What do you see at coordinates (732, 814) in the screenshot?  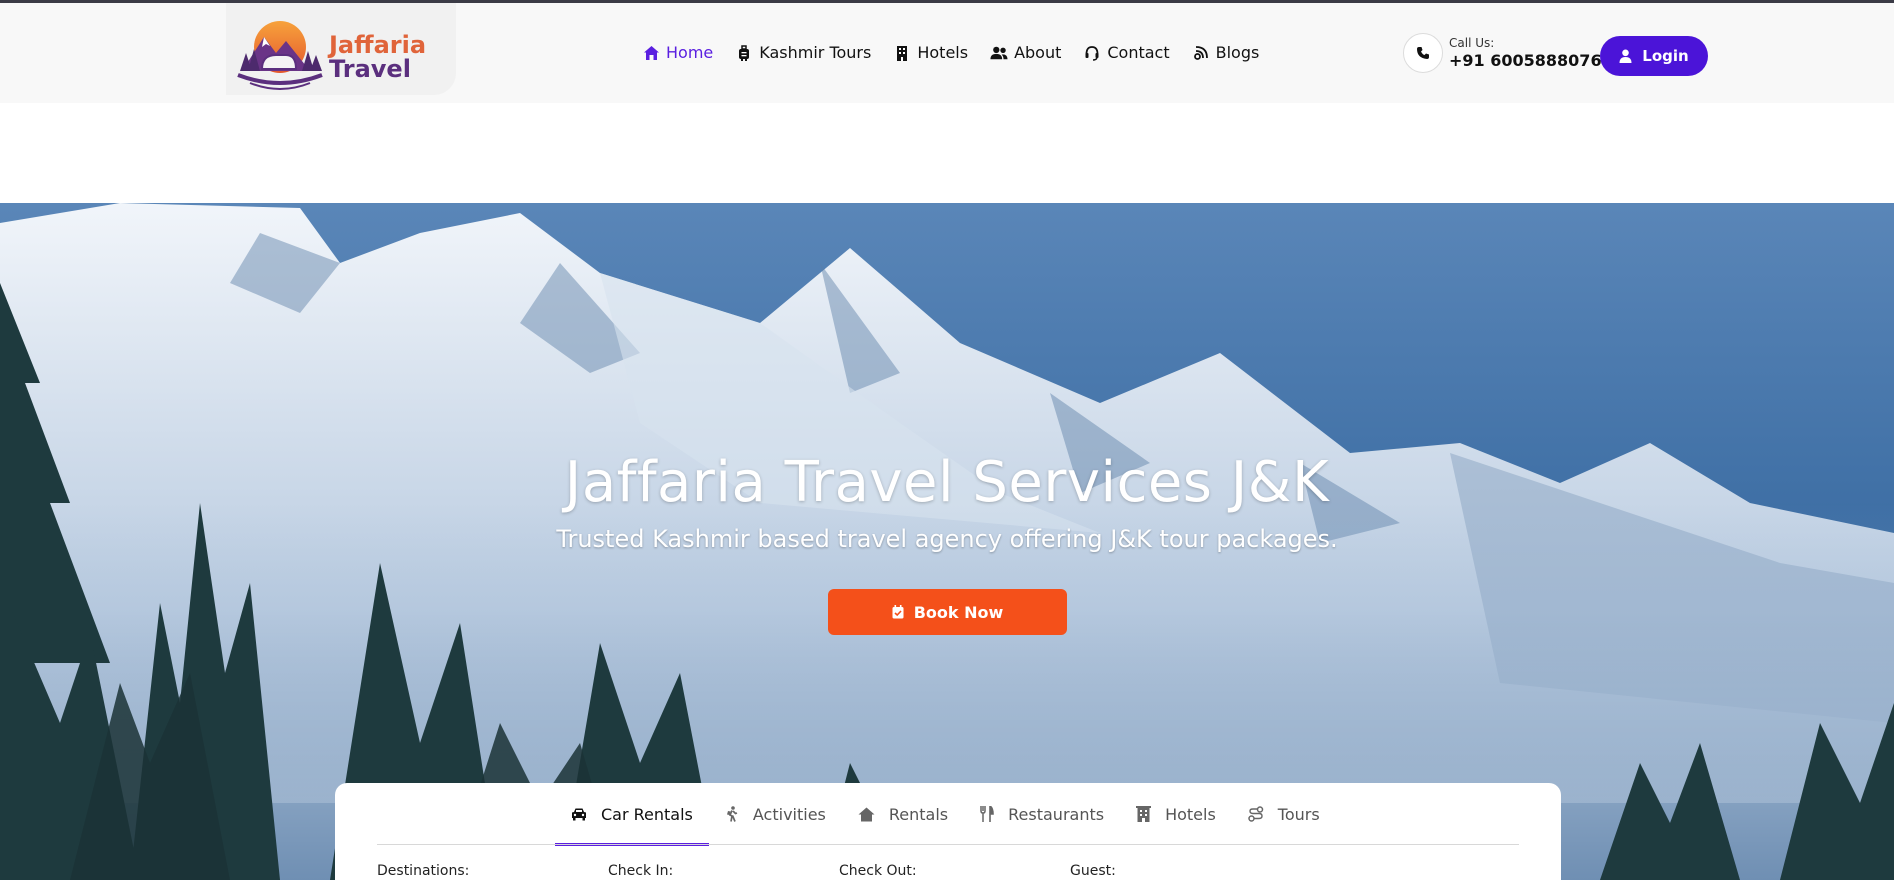 I see `hiking-icon` at bounding box center [732, 814].